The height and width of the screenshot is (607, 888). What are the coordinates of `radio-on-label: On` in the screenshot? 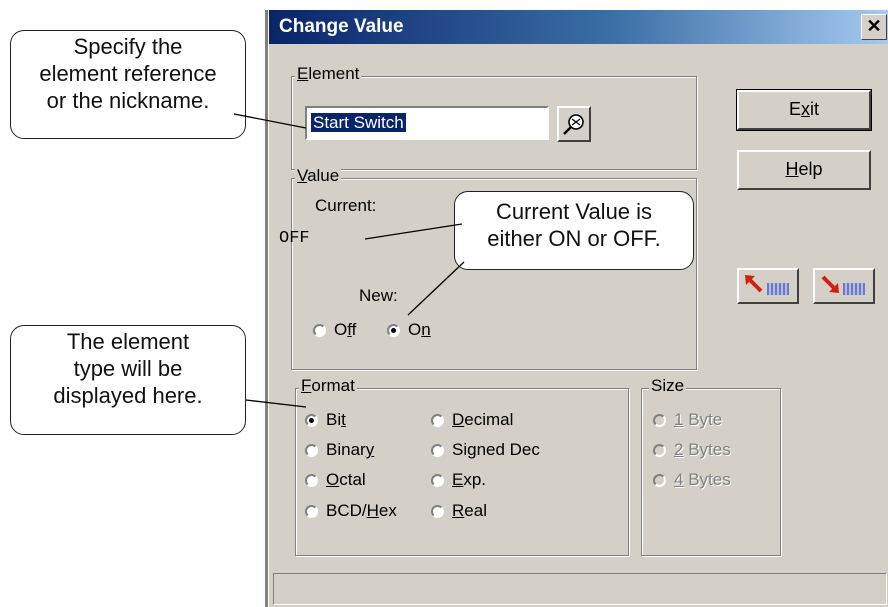 It's located at (419, 329).